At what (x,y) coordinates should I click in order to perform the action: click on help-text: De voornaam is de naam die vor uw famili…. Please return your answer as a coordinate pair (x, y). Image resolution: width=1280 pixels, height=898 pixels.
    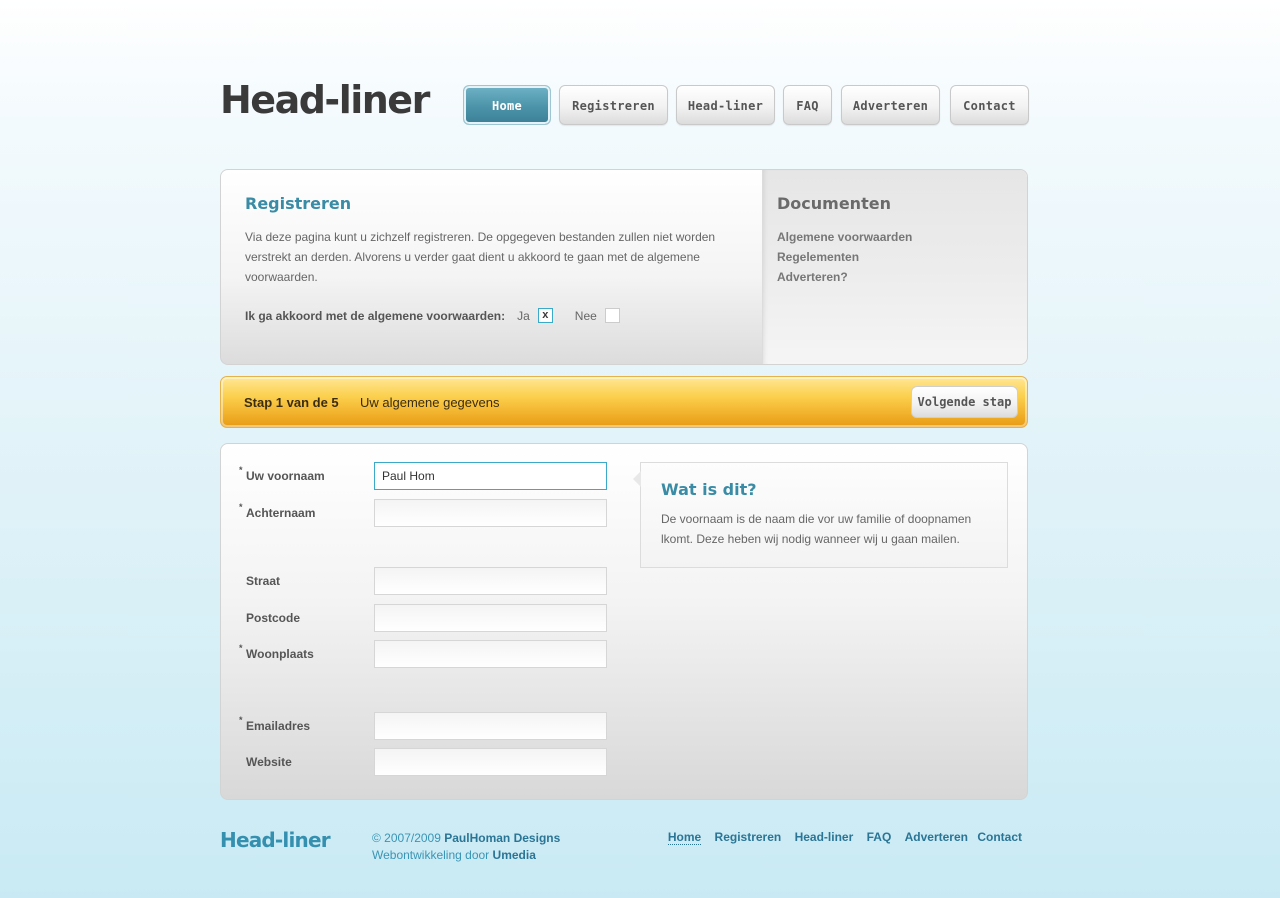
    Looking at the image, I should click on (816, 529).